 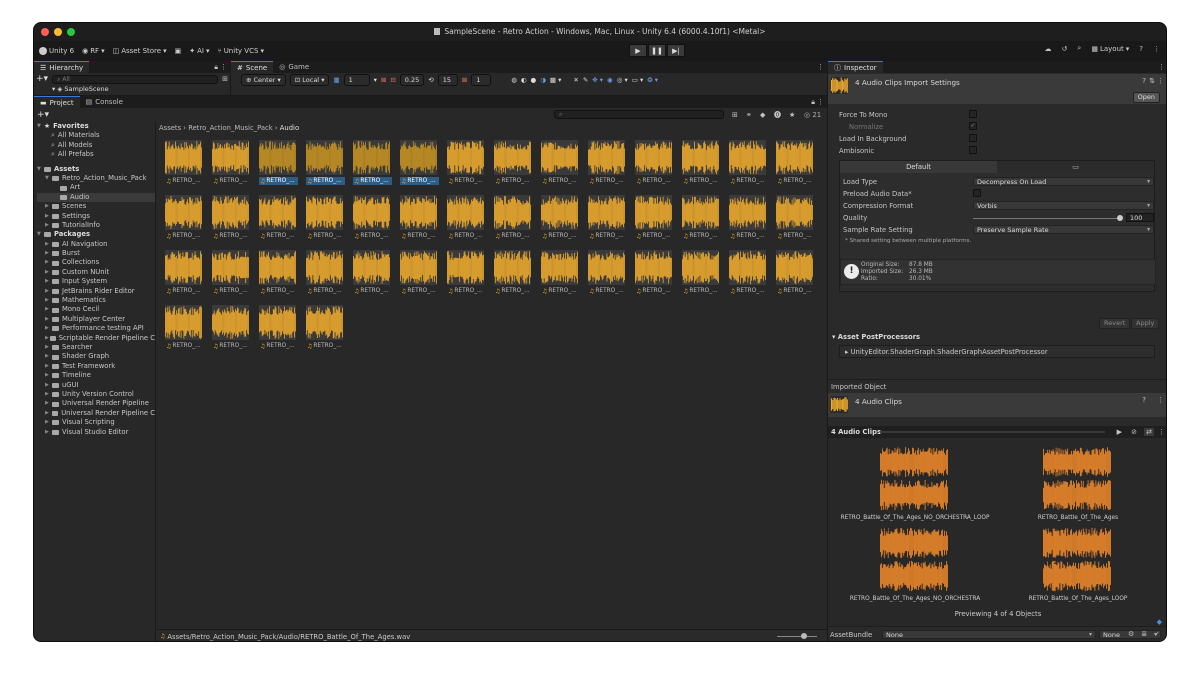 What do you see at coordinates (96, 300) in the screenshot?
I see `package-item: ▶ Mathematics` at bounding box center [96, 300].